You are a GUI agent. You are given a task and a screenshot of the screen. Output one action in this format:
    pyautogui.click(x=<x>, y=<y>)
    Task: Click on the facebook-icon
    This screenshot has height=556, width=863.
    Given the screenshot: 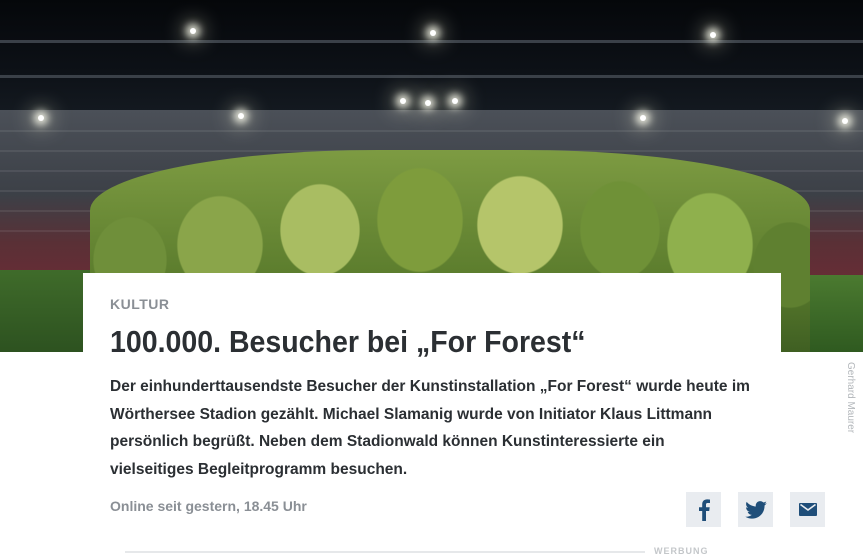 What is the action you would take?
    pyautogui.click(x=704, y=509)
    